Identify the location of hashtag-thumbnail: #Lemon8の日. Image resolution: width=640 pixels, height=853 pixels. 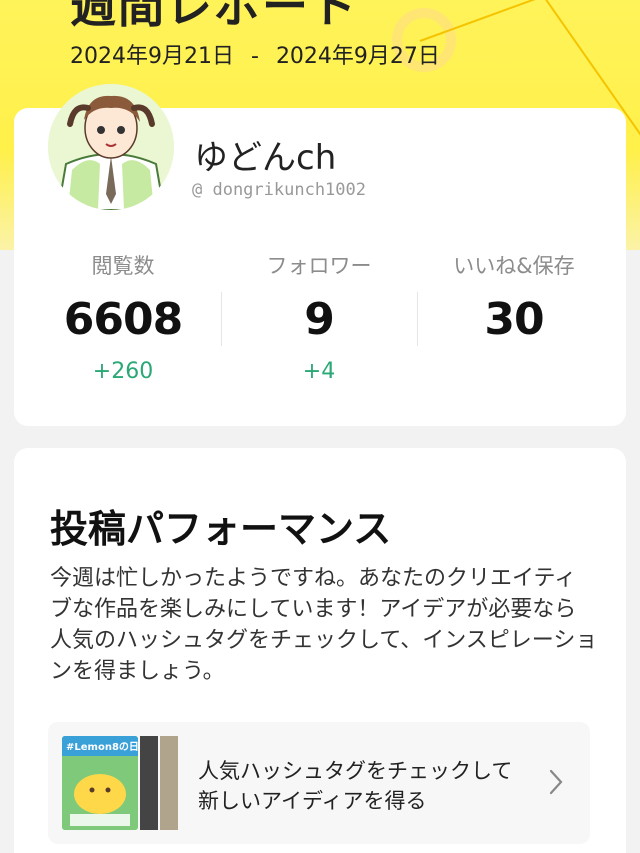
(100, 783).